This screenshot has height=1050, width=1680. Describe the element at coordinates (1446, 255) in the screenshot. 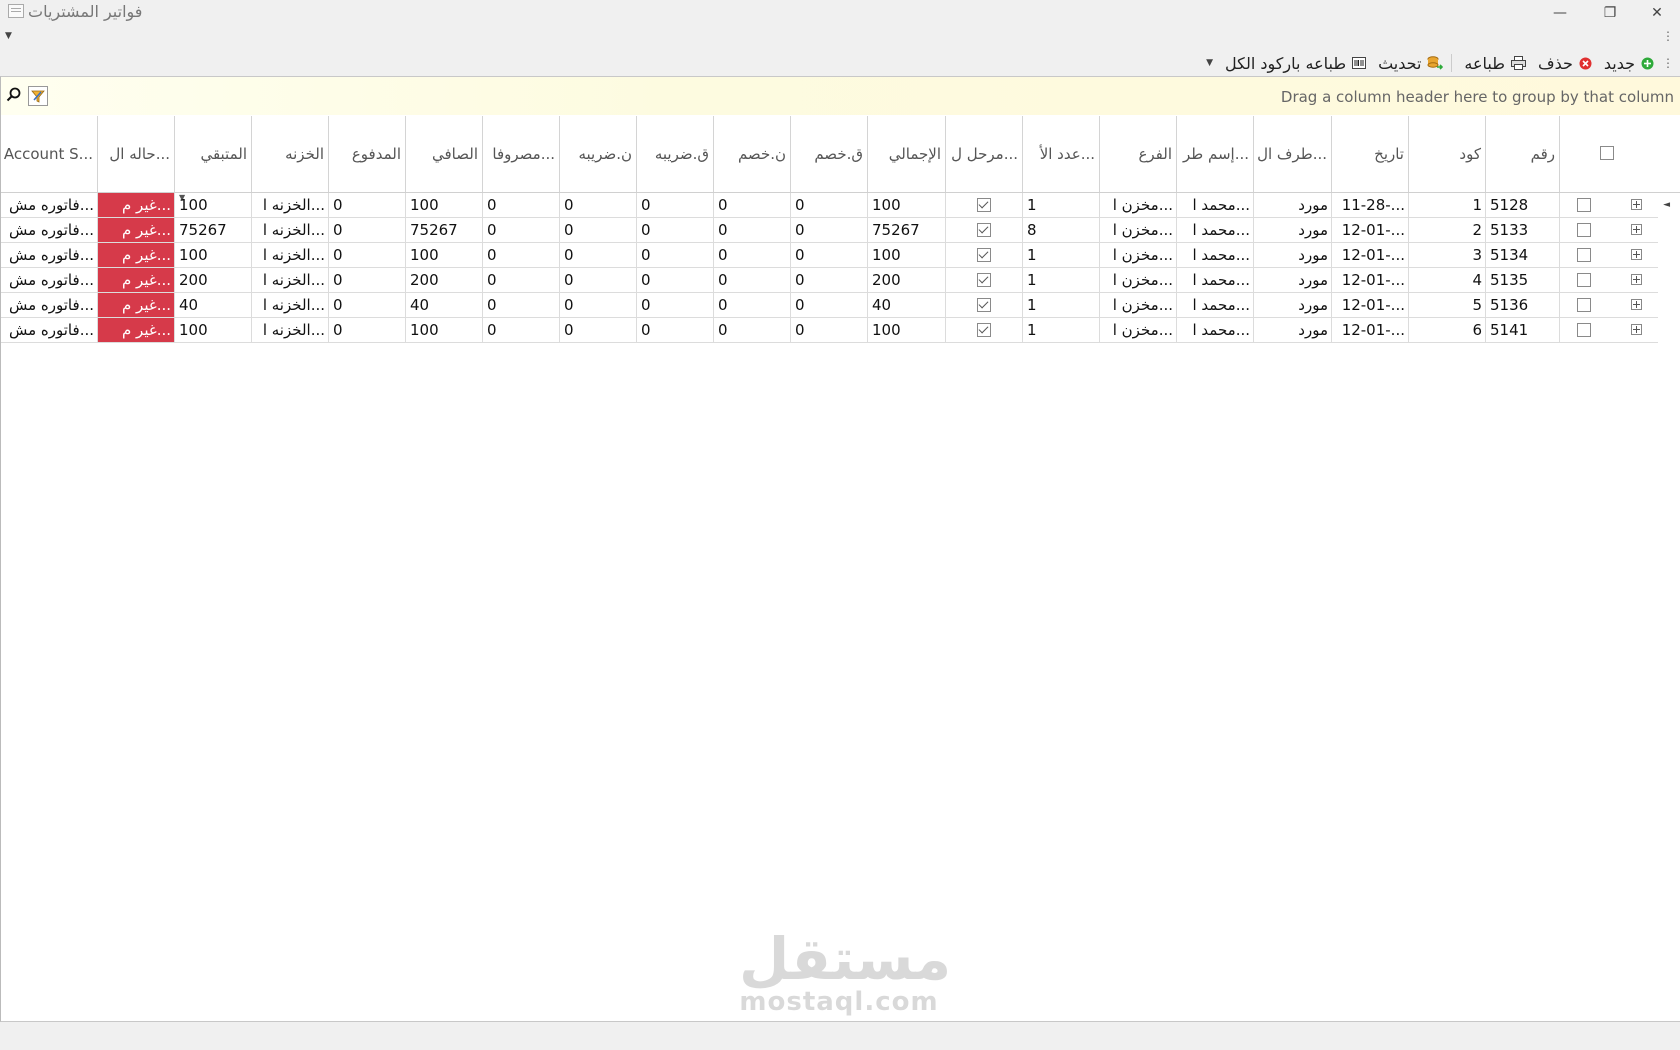

I see `cell-code: 3` at that location.